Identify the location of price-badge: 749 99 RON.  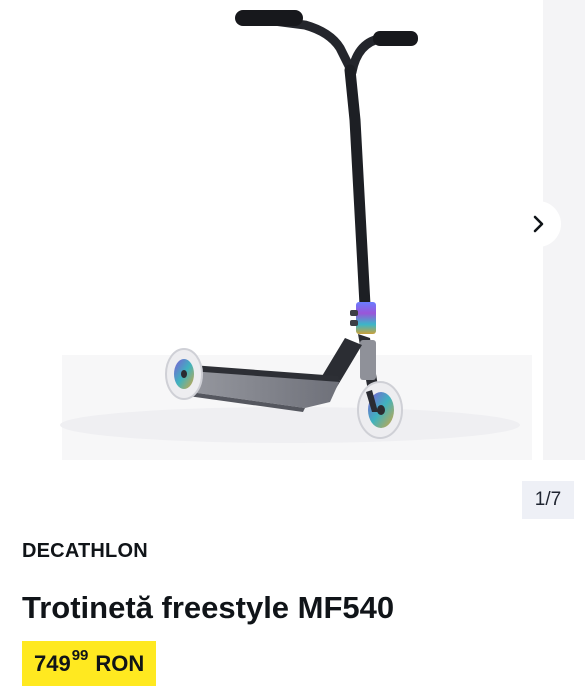
(89, 663).